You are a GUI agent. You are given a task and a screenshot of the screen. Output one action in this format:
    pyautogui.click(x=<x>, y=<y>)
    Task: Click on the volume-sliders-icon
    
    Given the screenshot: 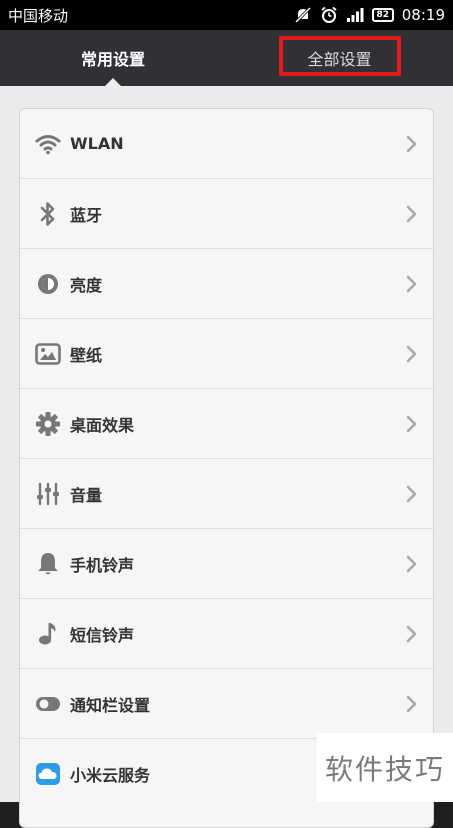 What is the action you would take?
    pyautogui.click(x=48, y=494)
    